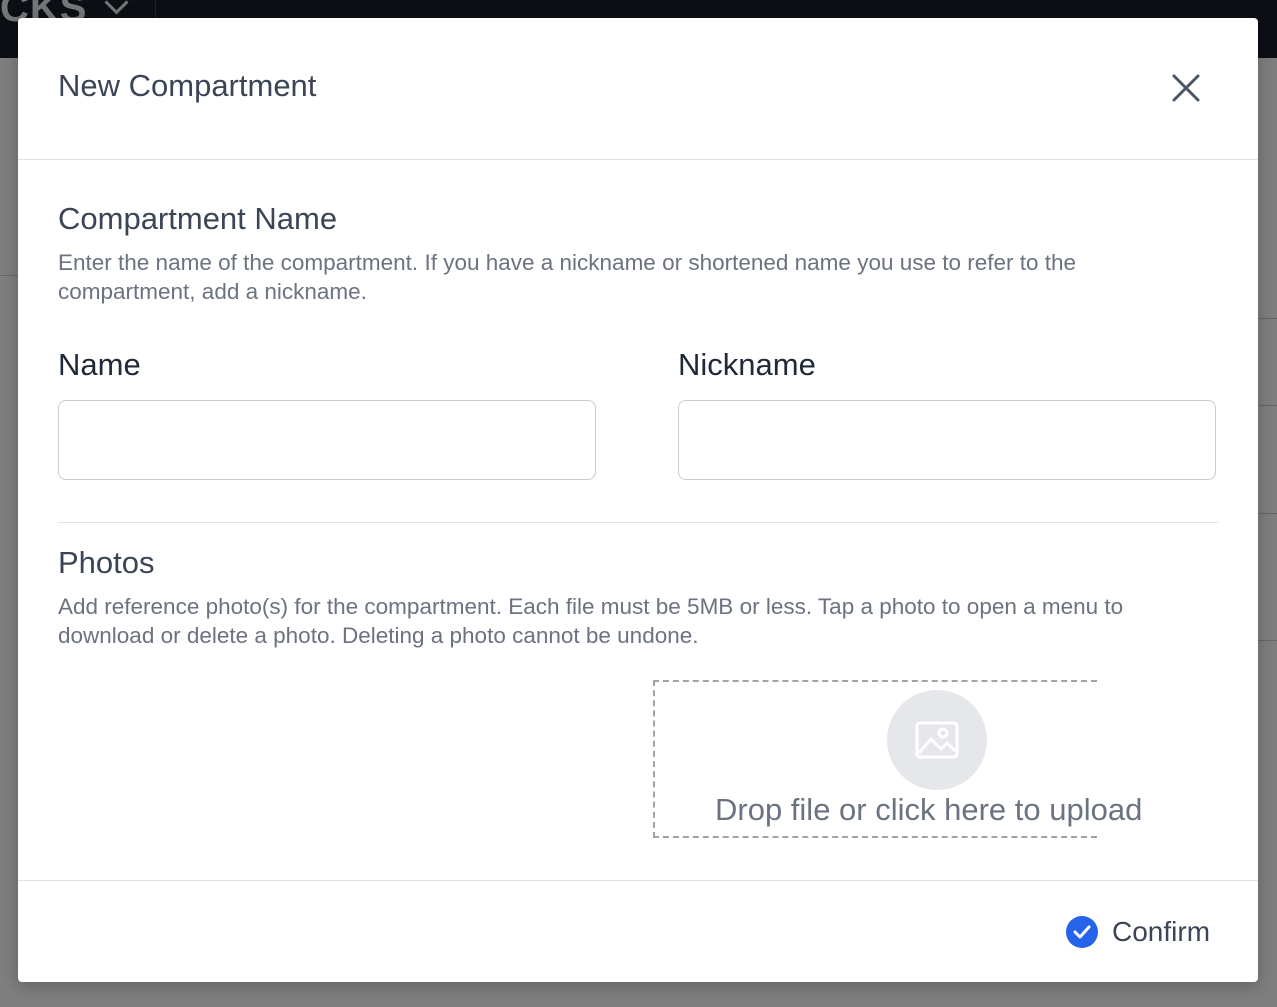  What do you see at coordinates (99, 364) in the screenshot?
I see `name-label: Name` at bounding box center [99, 364].